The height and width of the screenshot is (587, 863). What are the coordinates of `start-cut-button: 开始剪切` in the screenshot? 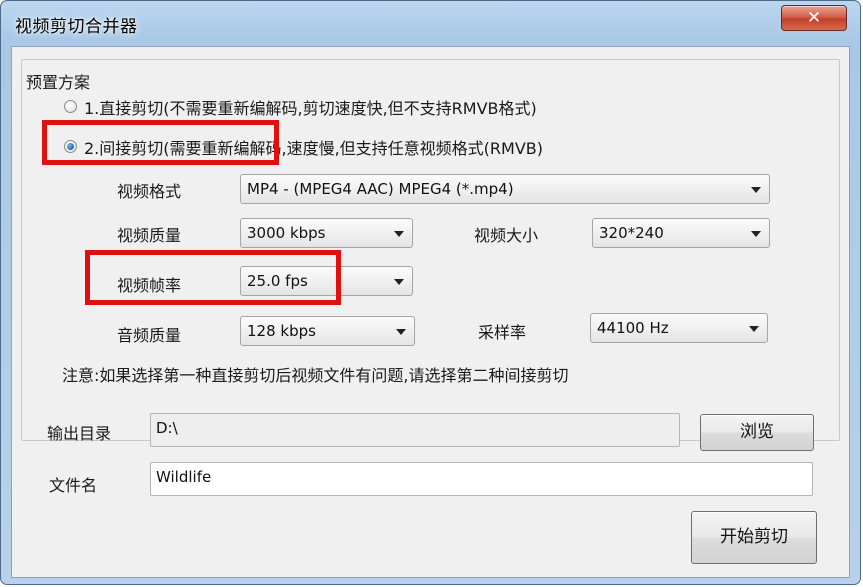 It's located at (754, 537).